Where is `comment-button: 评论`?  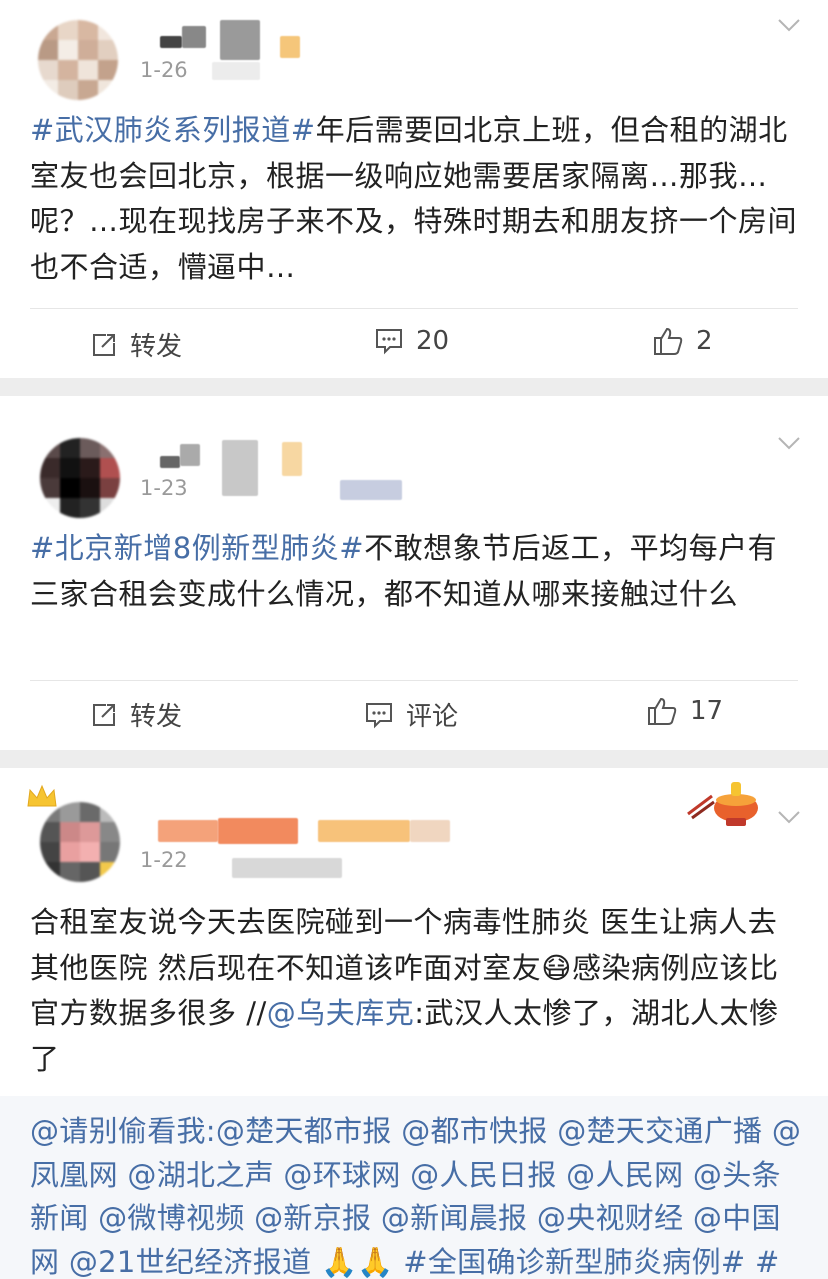 comment-button: 评论 is located at coordinates (411, 714).